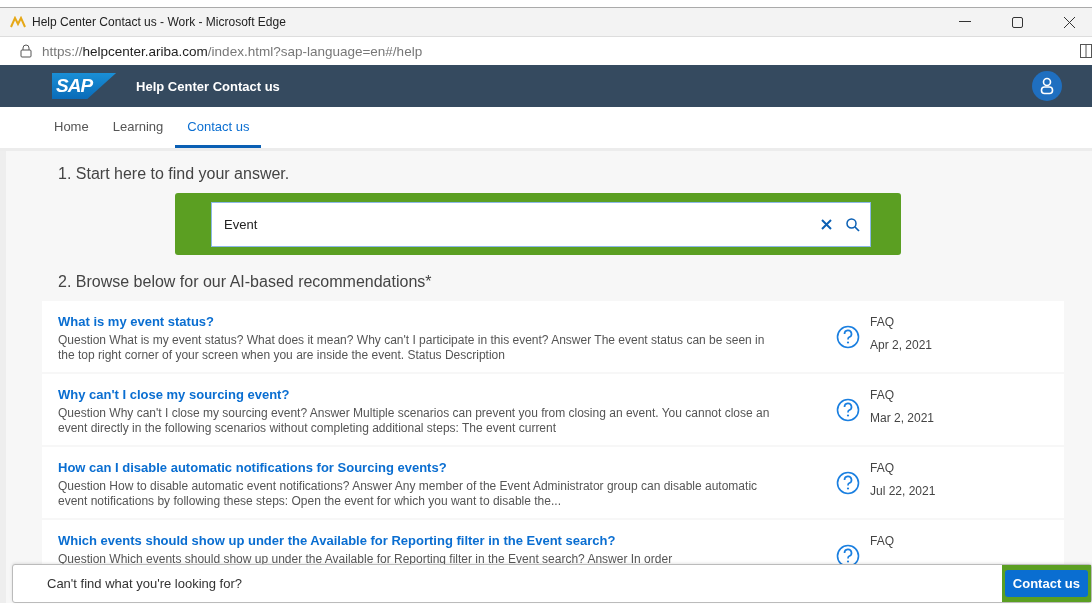 The width and height of the screenshot is (1092, 604). Describe the element at coordinates (18, 22) in the screenshot. I see `browser-app-icon` at that location.